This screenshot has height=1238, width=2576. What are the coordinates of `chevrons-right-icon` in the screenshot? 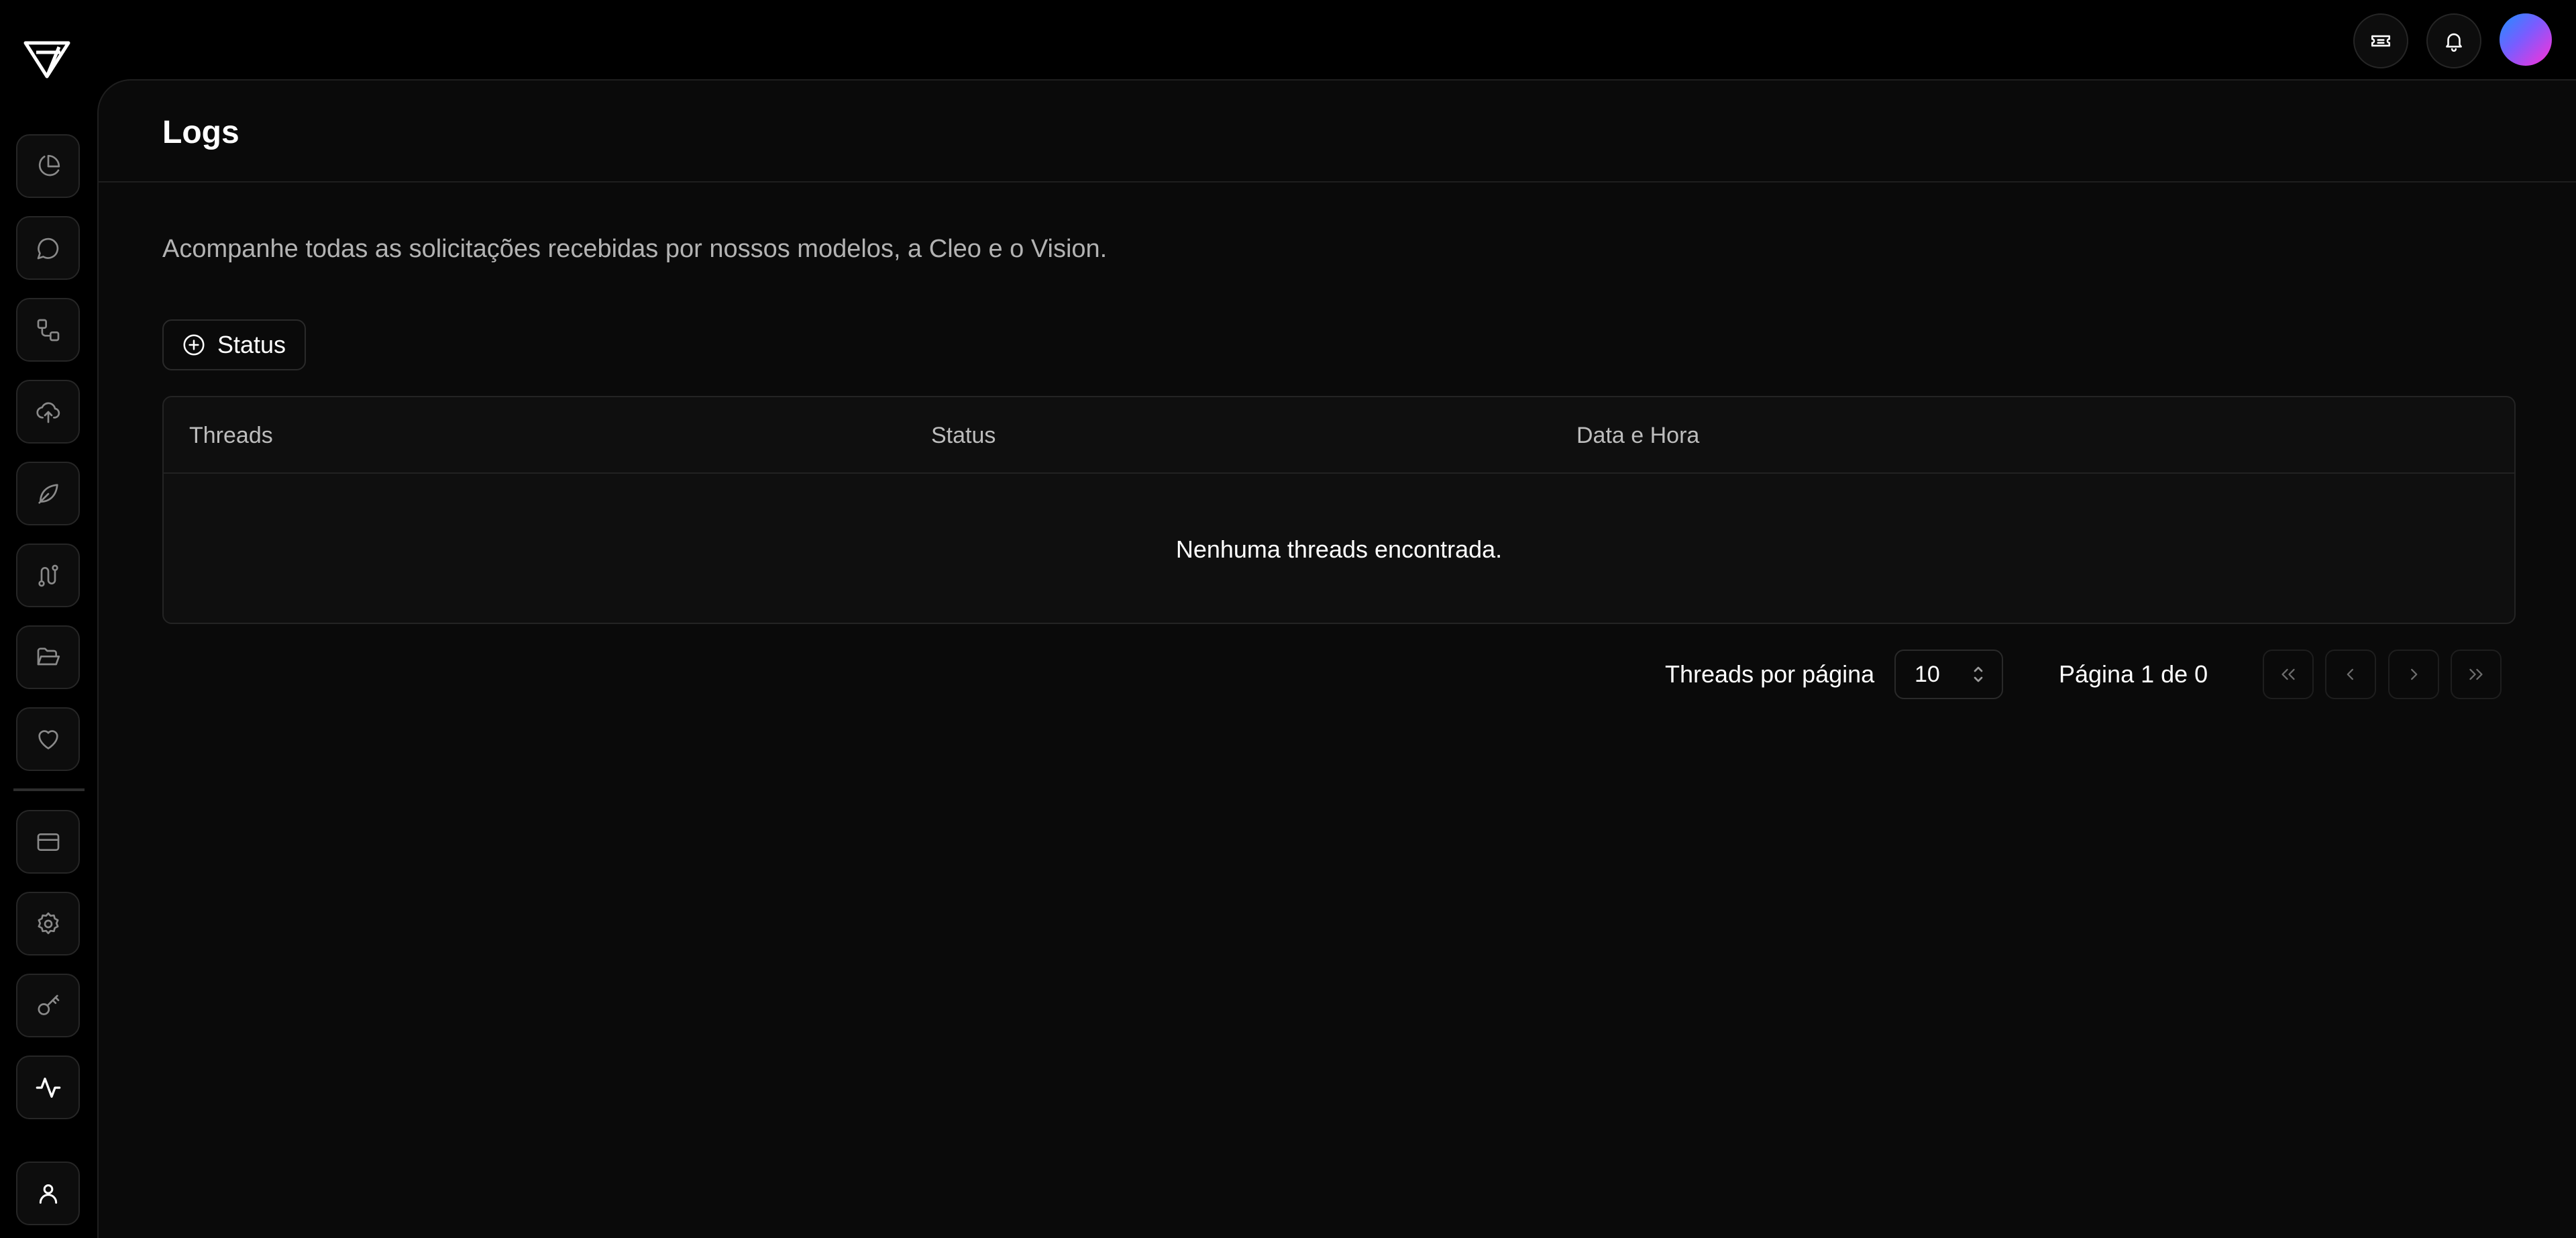 It's located at (2476, 674).